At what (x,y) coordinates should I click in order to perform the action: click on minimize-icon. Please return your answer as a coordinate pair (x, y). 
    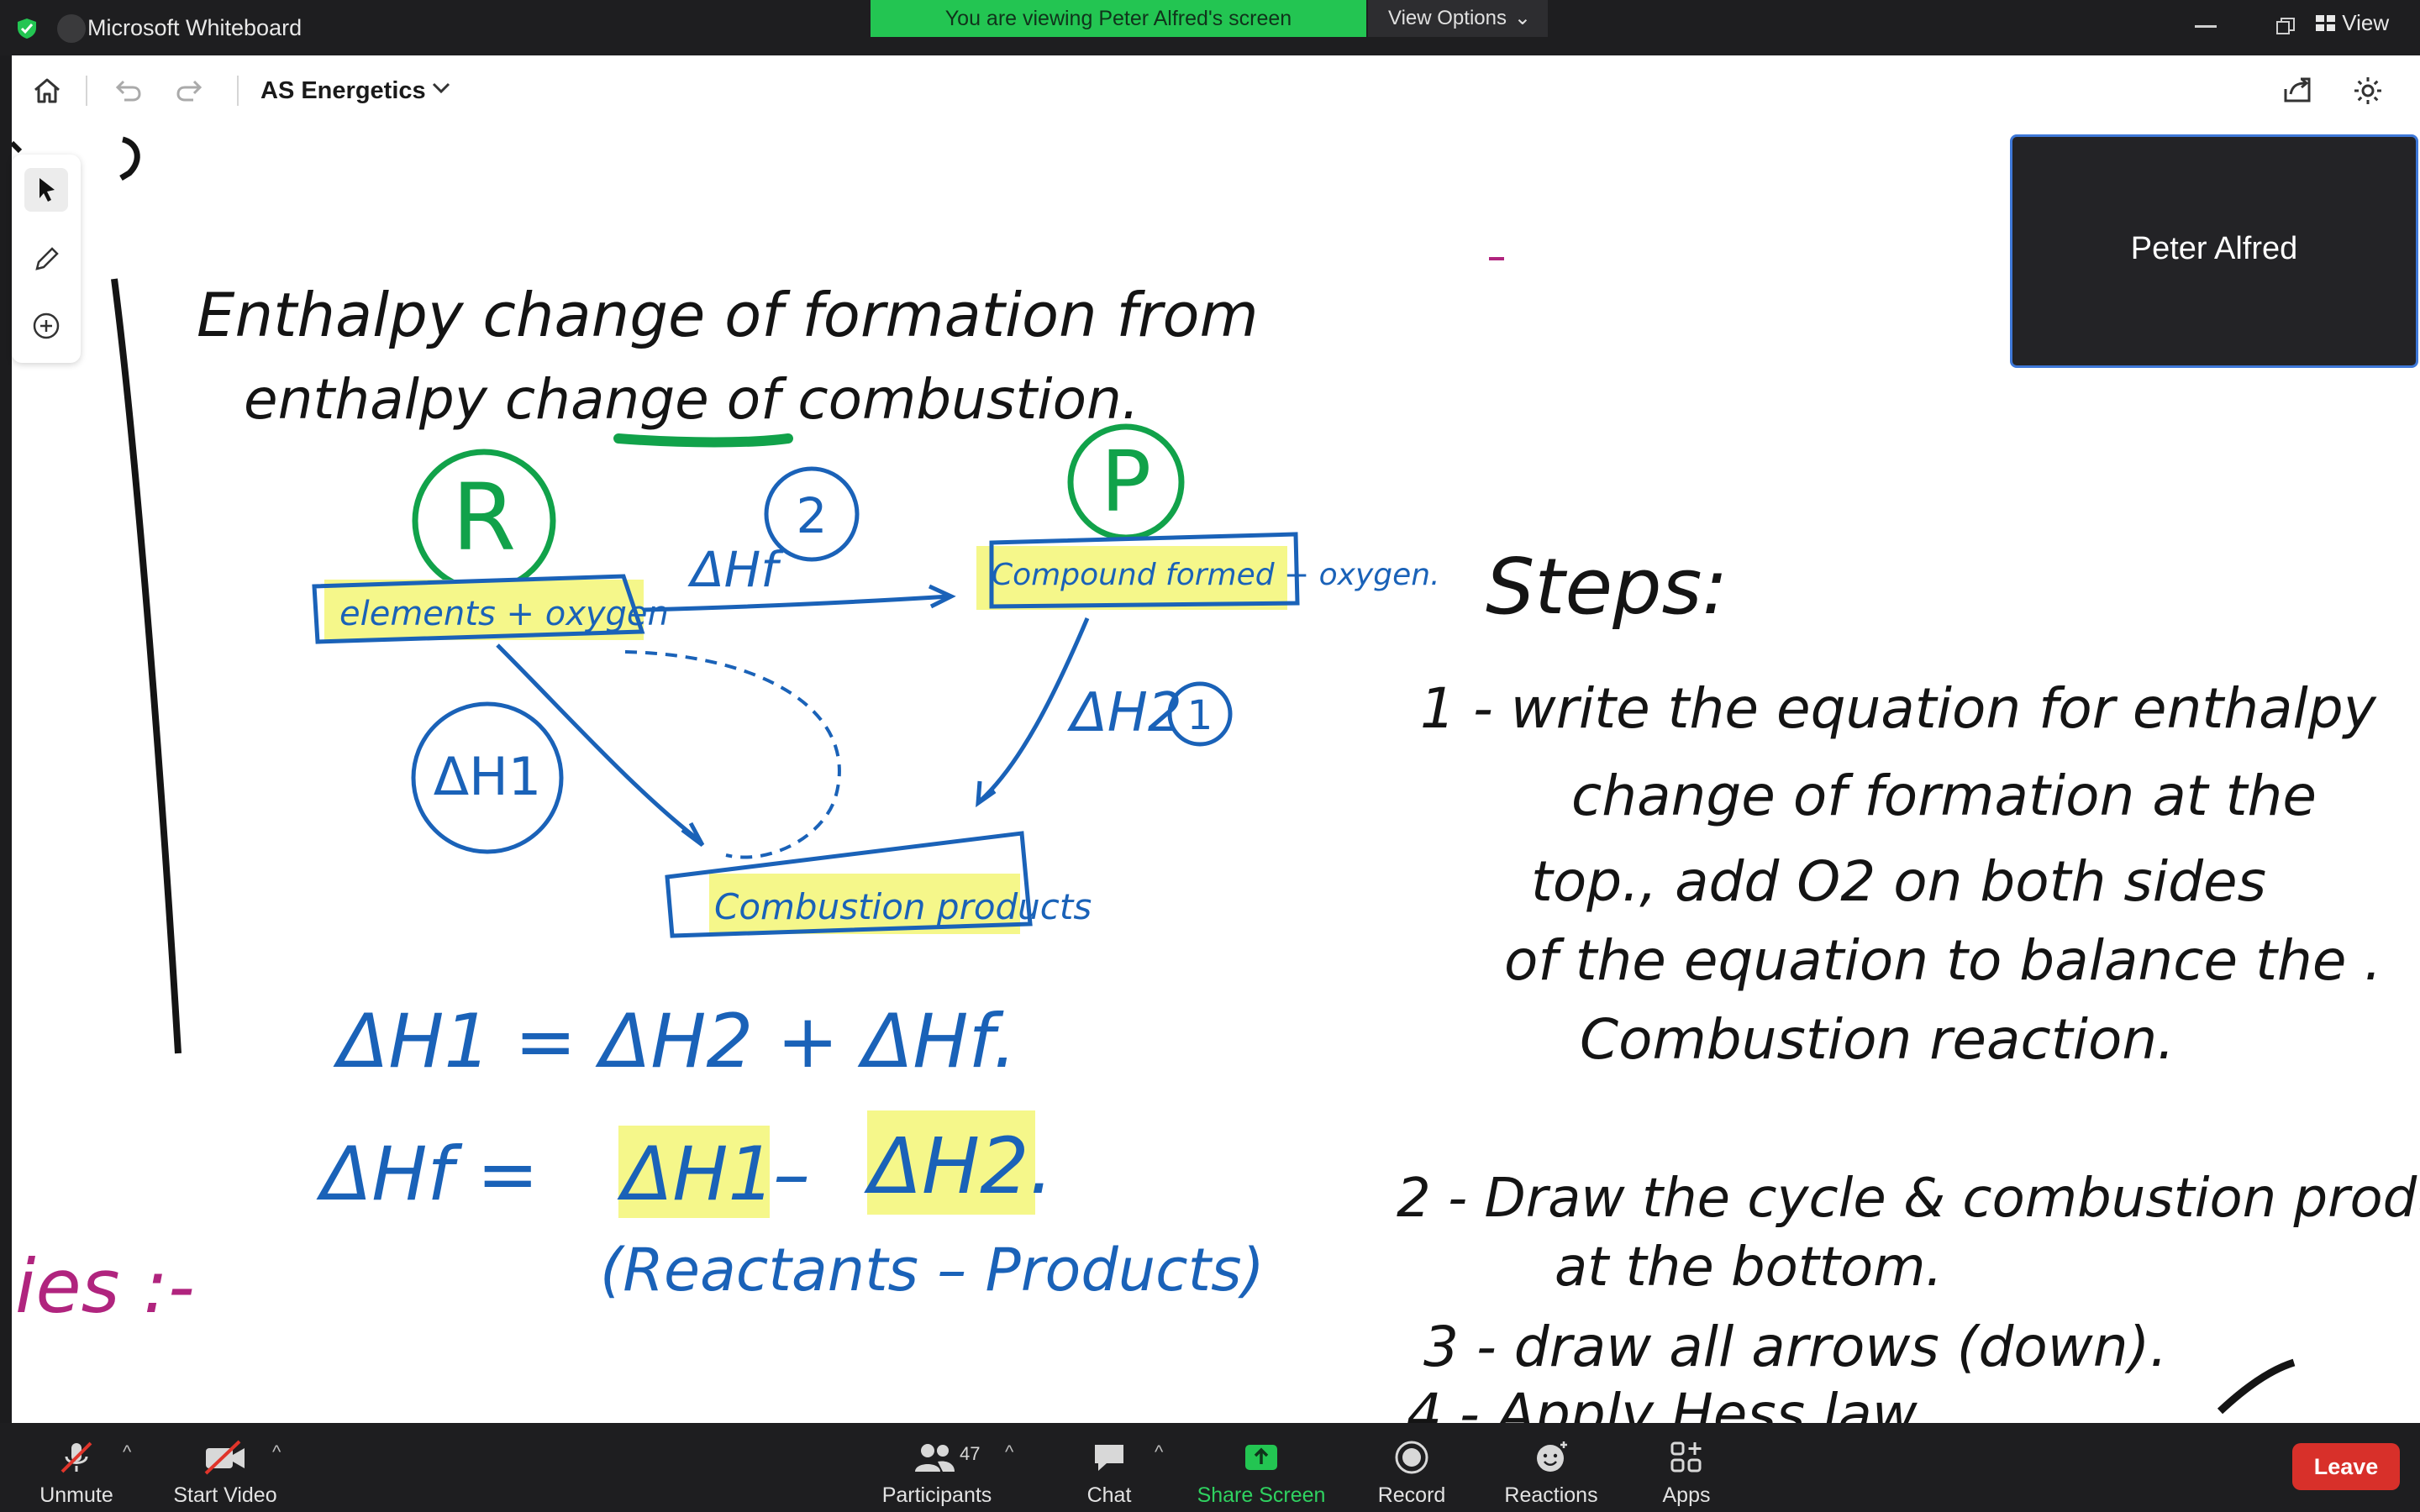
    Looking at the image, I should click on (2206, 27).